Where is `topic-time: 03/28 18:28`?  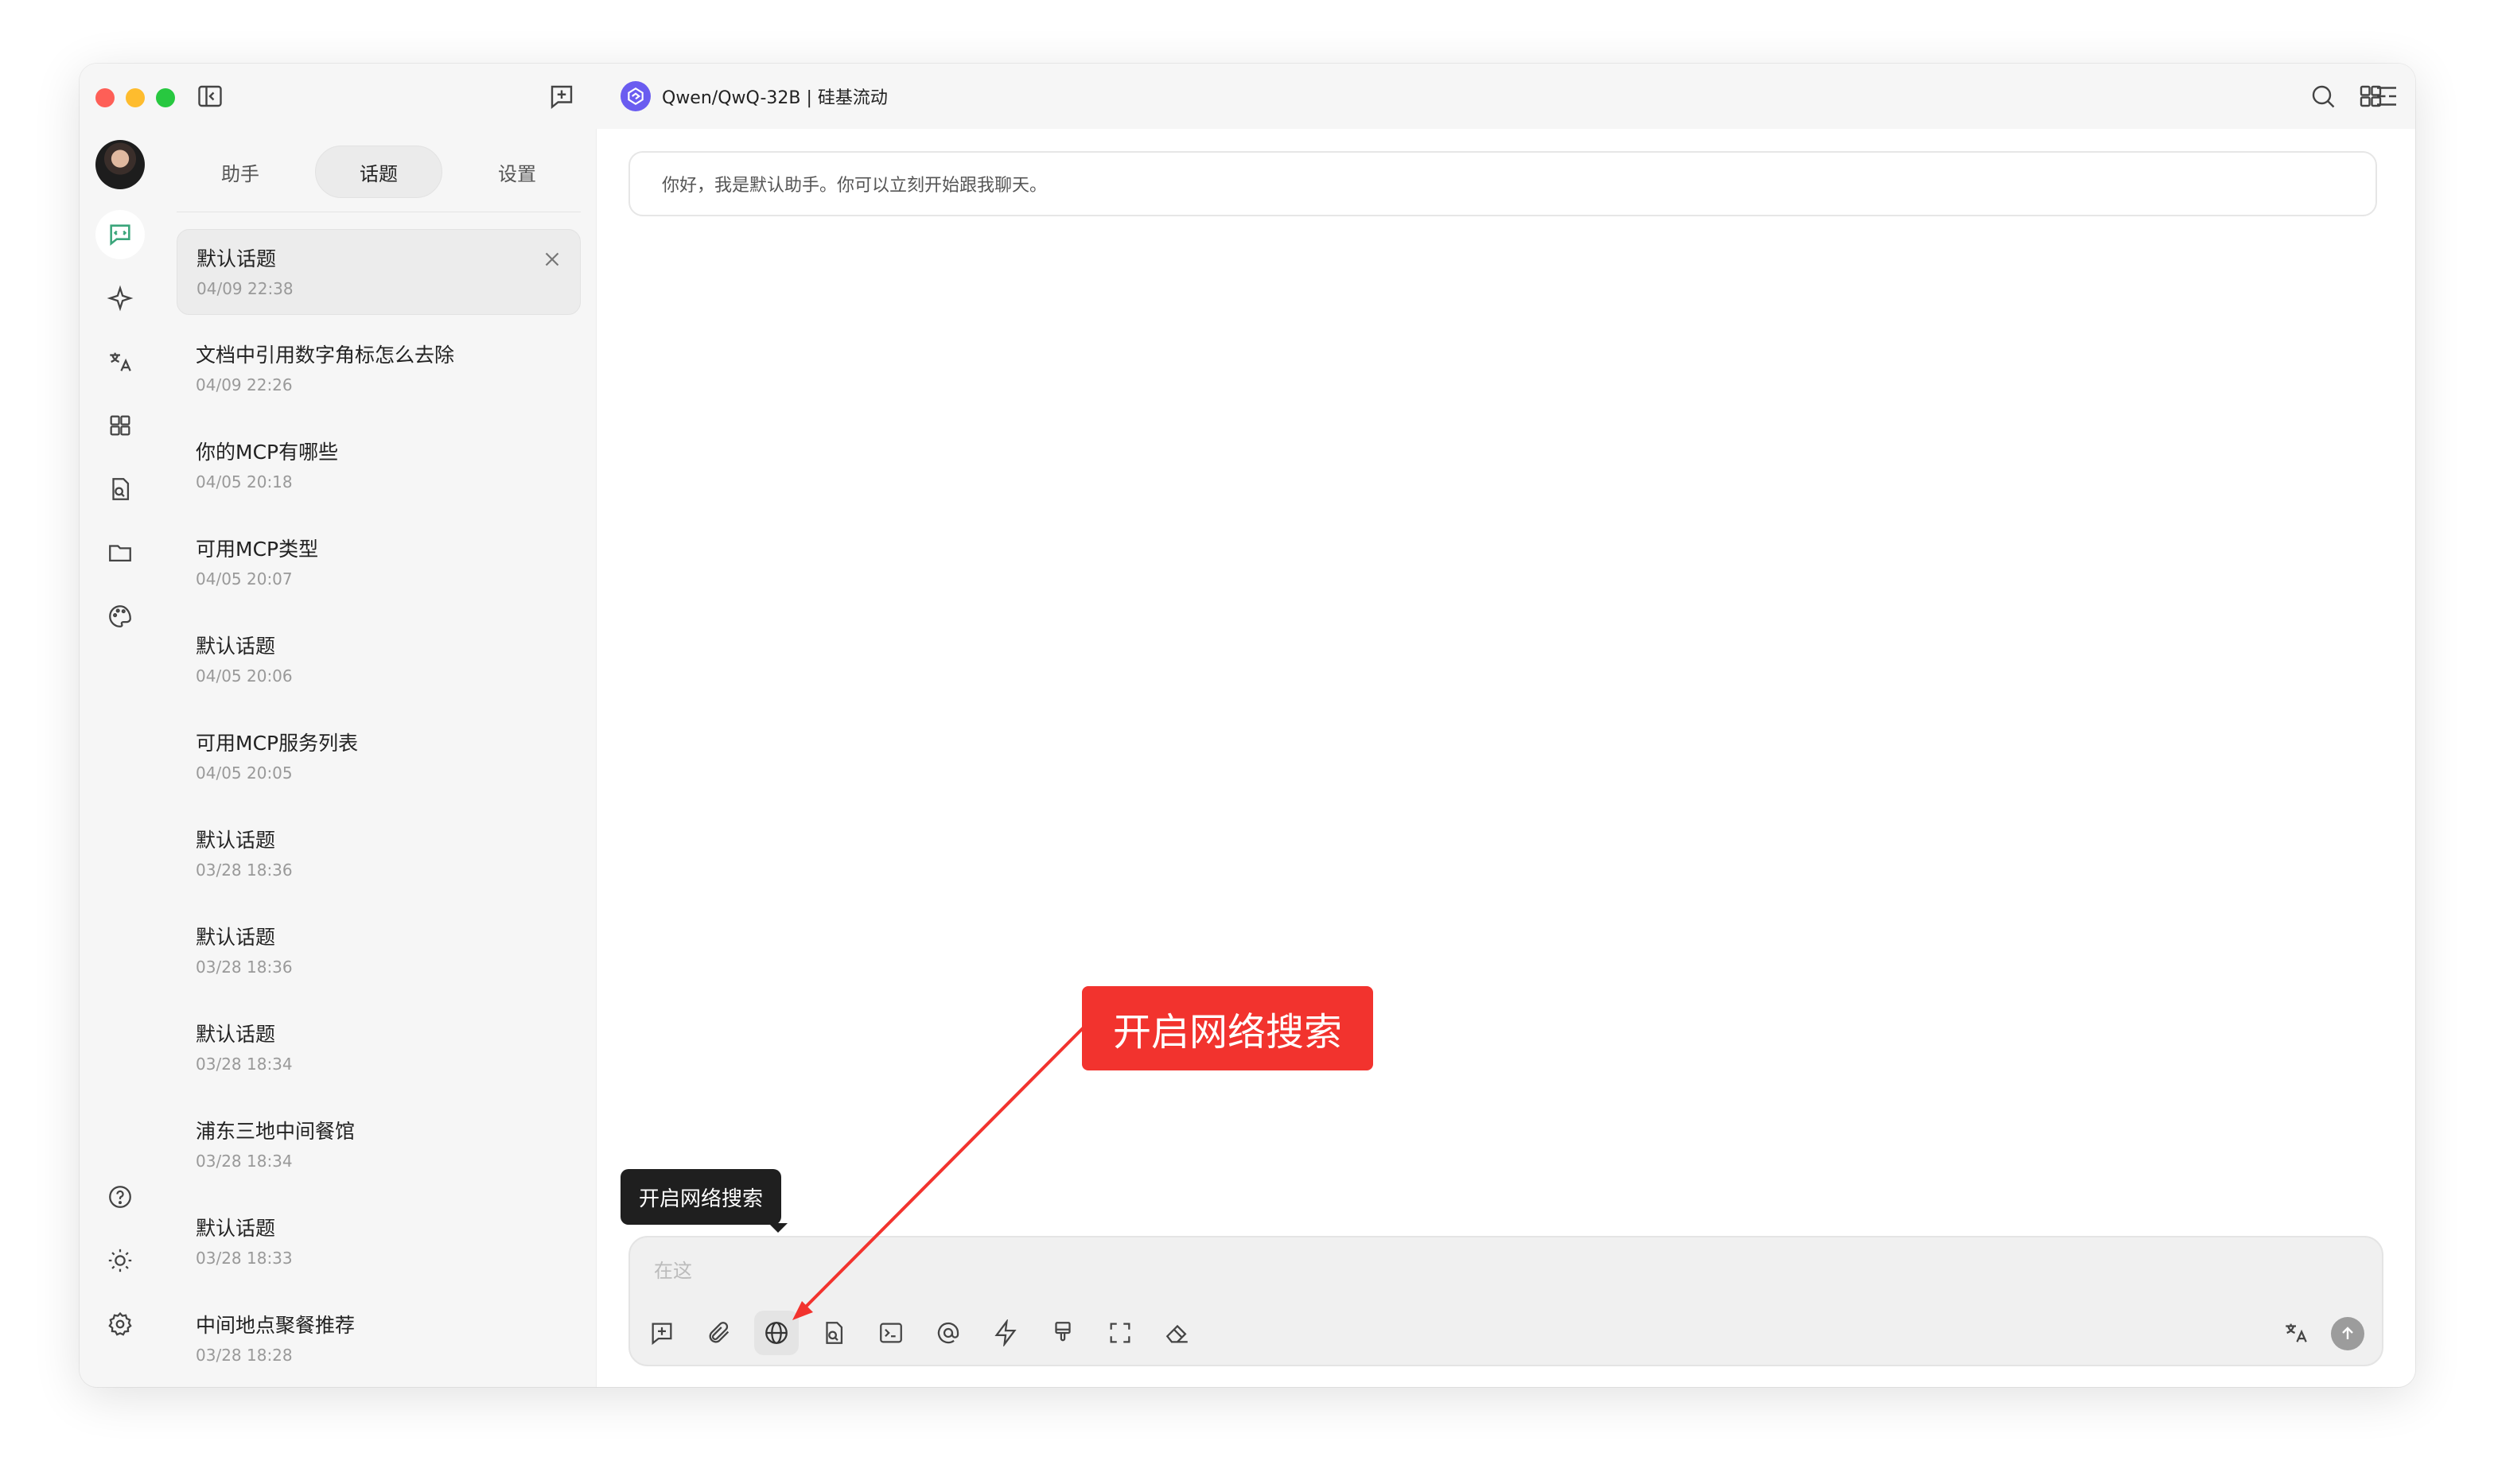
topic-time: 03/28 18:28 is located at coordinates (244, 1355).